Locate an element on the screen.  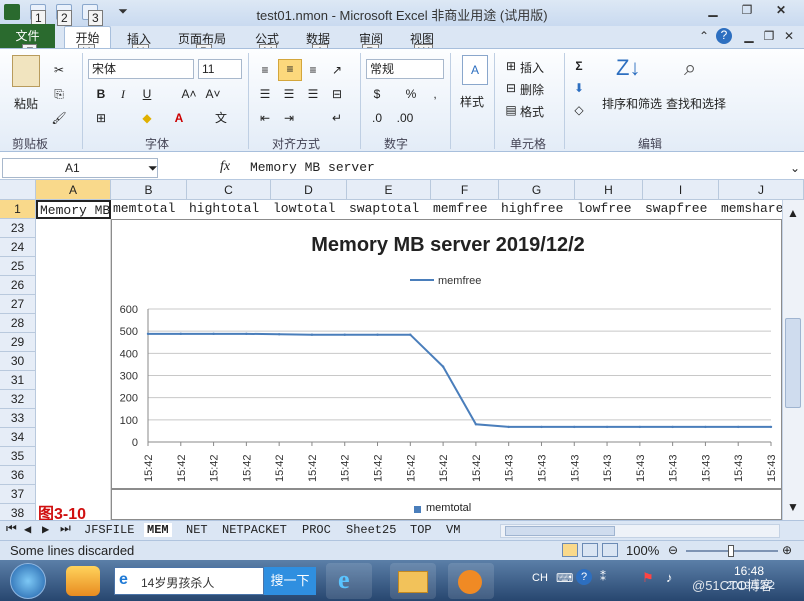
align-bottom-icon: ≡ is located at coordinates (313, 70).